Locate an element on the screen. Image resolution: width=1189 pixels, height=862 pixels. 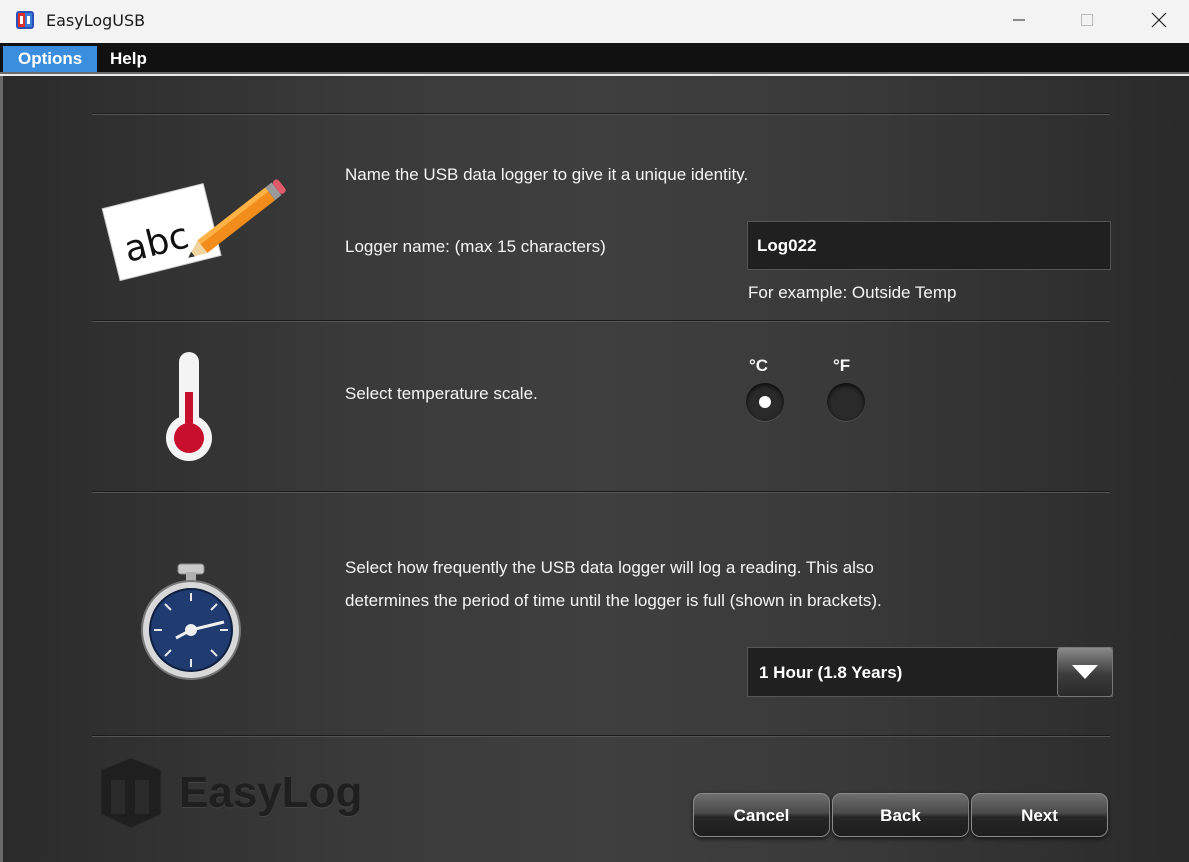
minimize-button is located at coordinates (1019, 20).